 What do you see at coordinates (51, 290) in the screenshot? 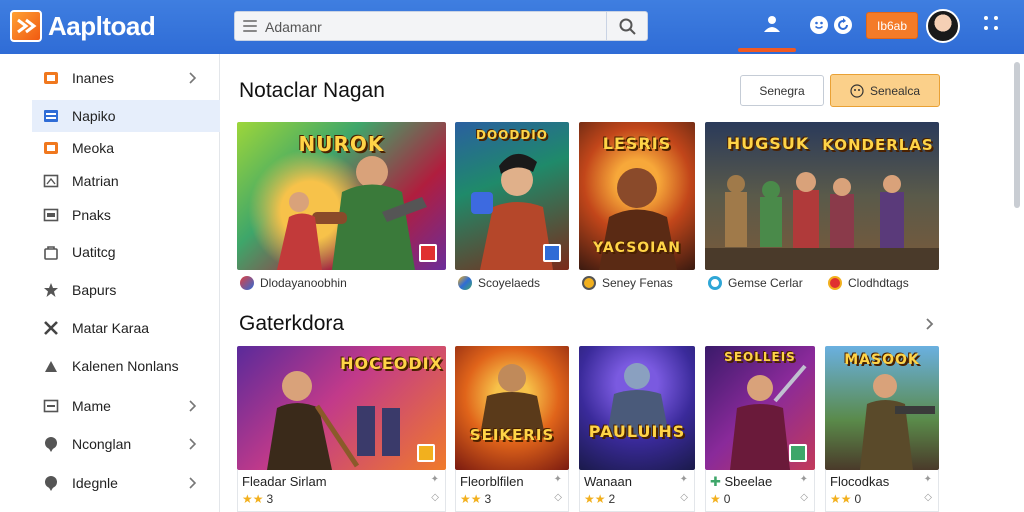
I see `puzzle-icon` at bounding box center [51, 290].